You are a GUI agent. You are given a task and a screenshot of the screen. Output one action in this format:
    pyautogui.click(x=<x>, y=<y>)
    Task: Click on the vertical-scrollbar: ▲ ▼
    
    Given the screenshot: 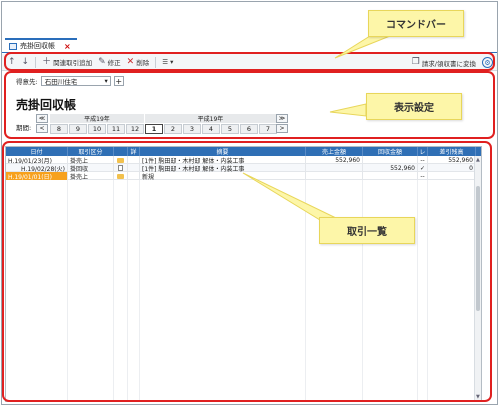 What is the action you would take?
    pyautogui.click(x=477, y=278)
    